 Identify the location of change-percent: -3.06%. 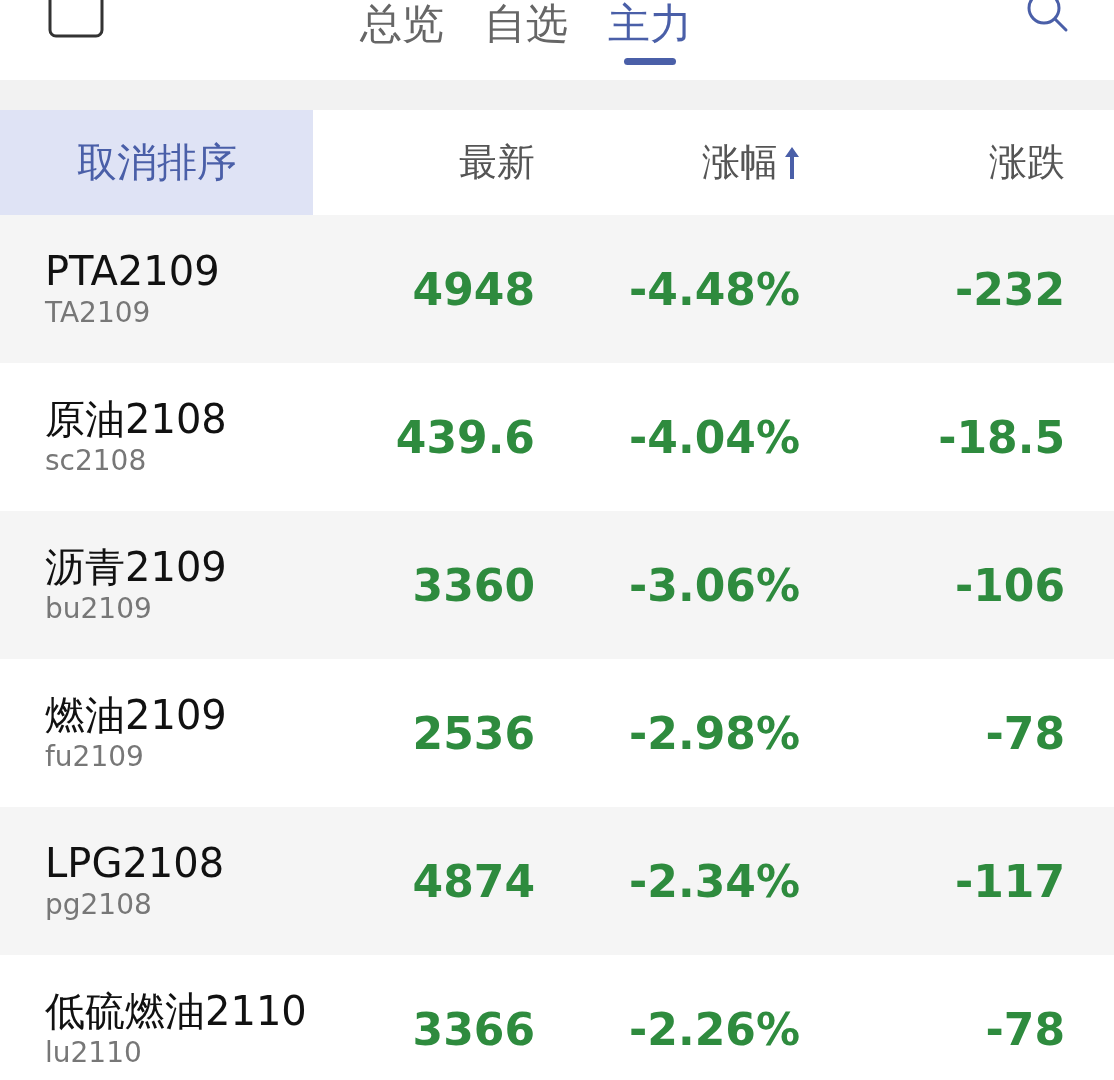
(714, 585).